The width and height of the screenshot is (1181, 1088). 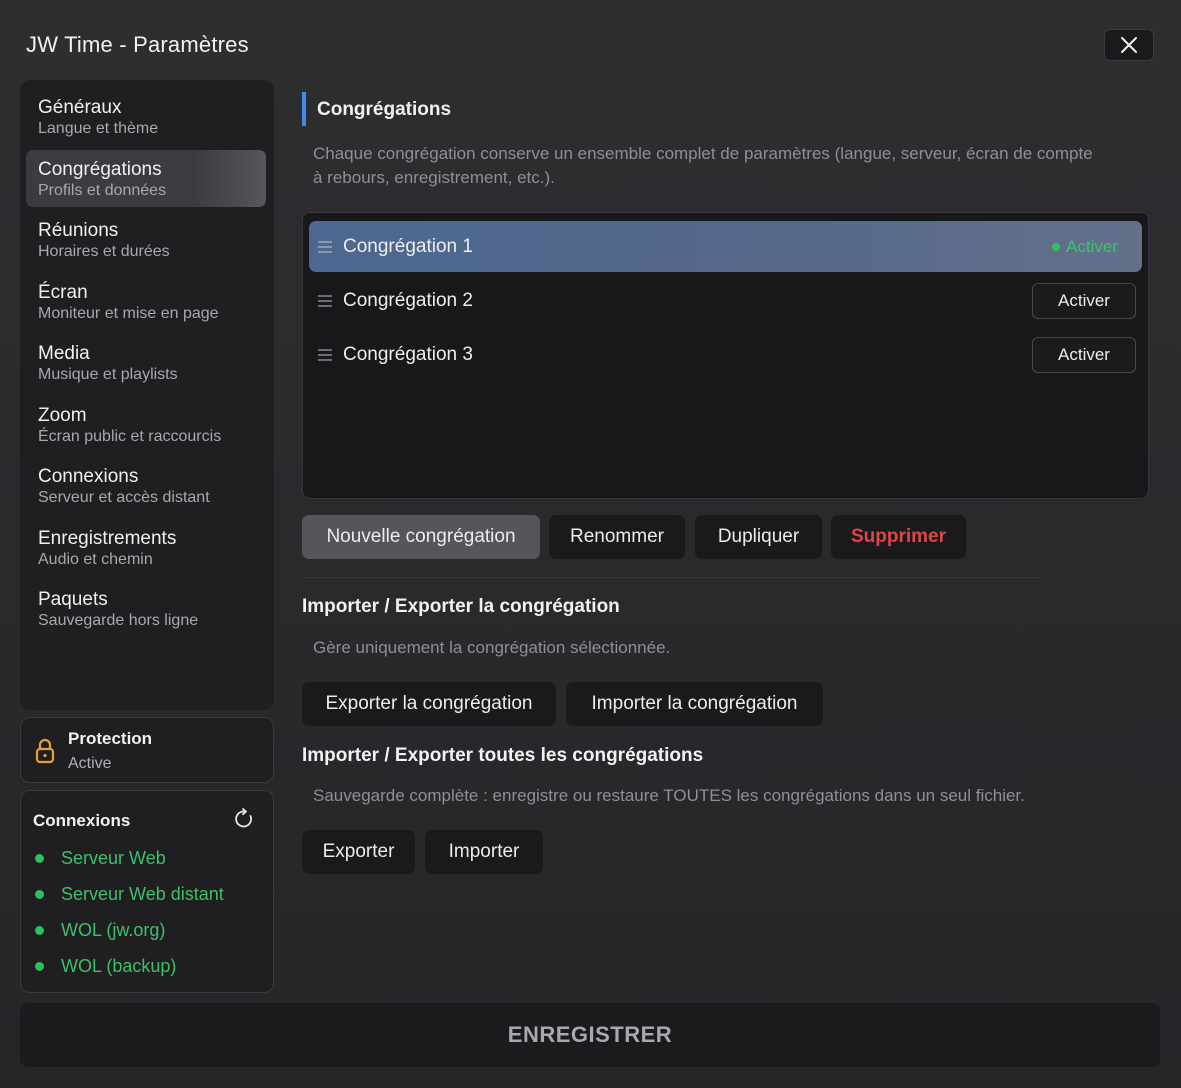 What do you see at coordinates (78, 230) in the screenshot?
I see `sidebar-item-label: Réunions` at bounding box center [78, 230].